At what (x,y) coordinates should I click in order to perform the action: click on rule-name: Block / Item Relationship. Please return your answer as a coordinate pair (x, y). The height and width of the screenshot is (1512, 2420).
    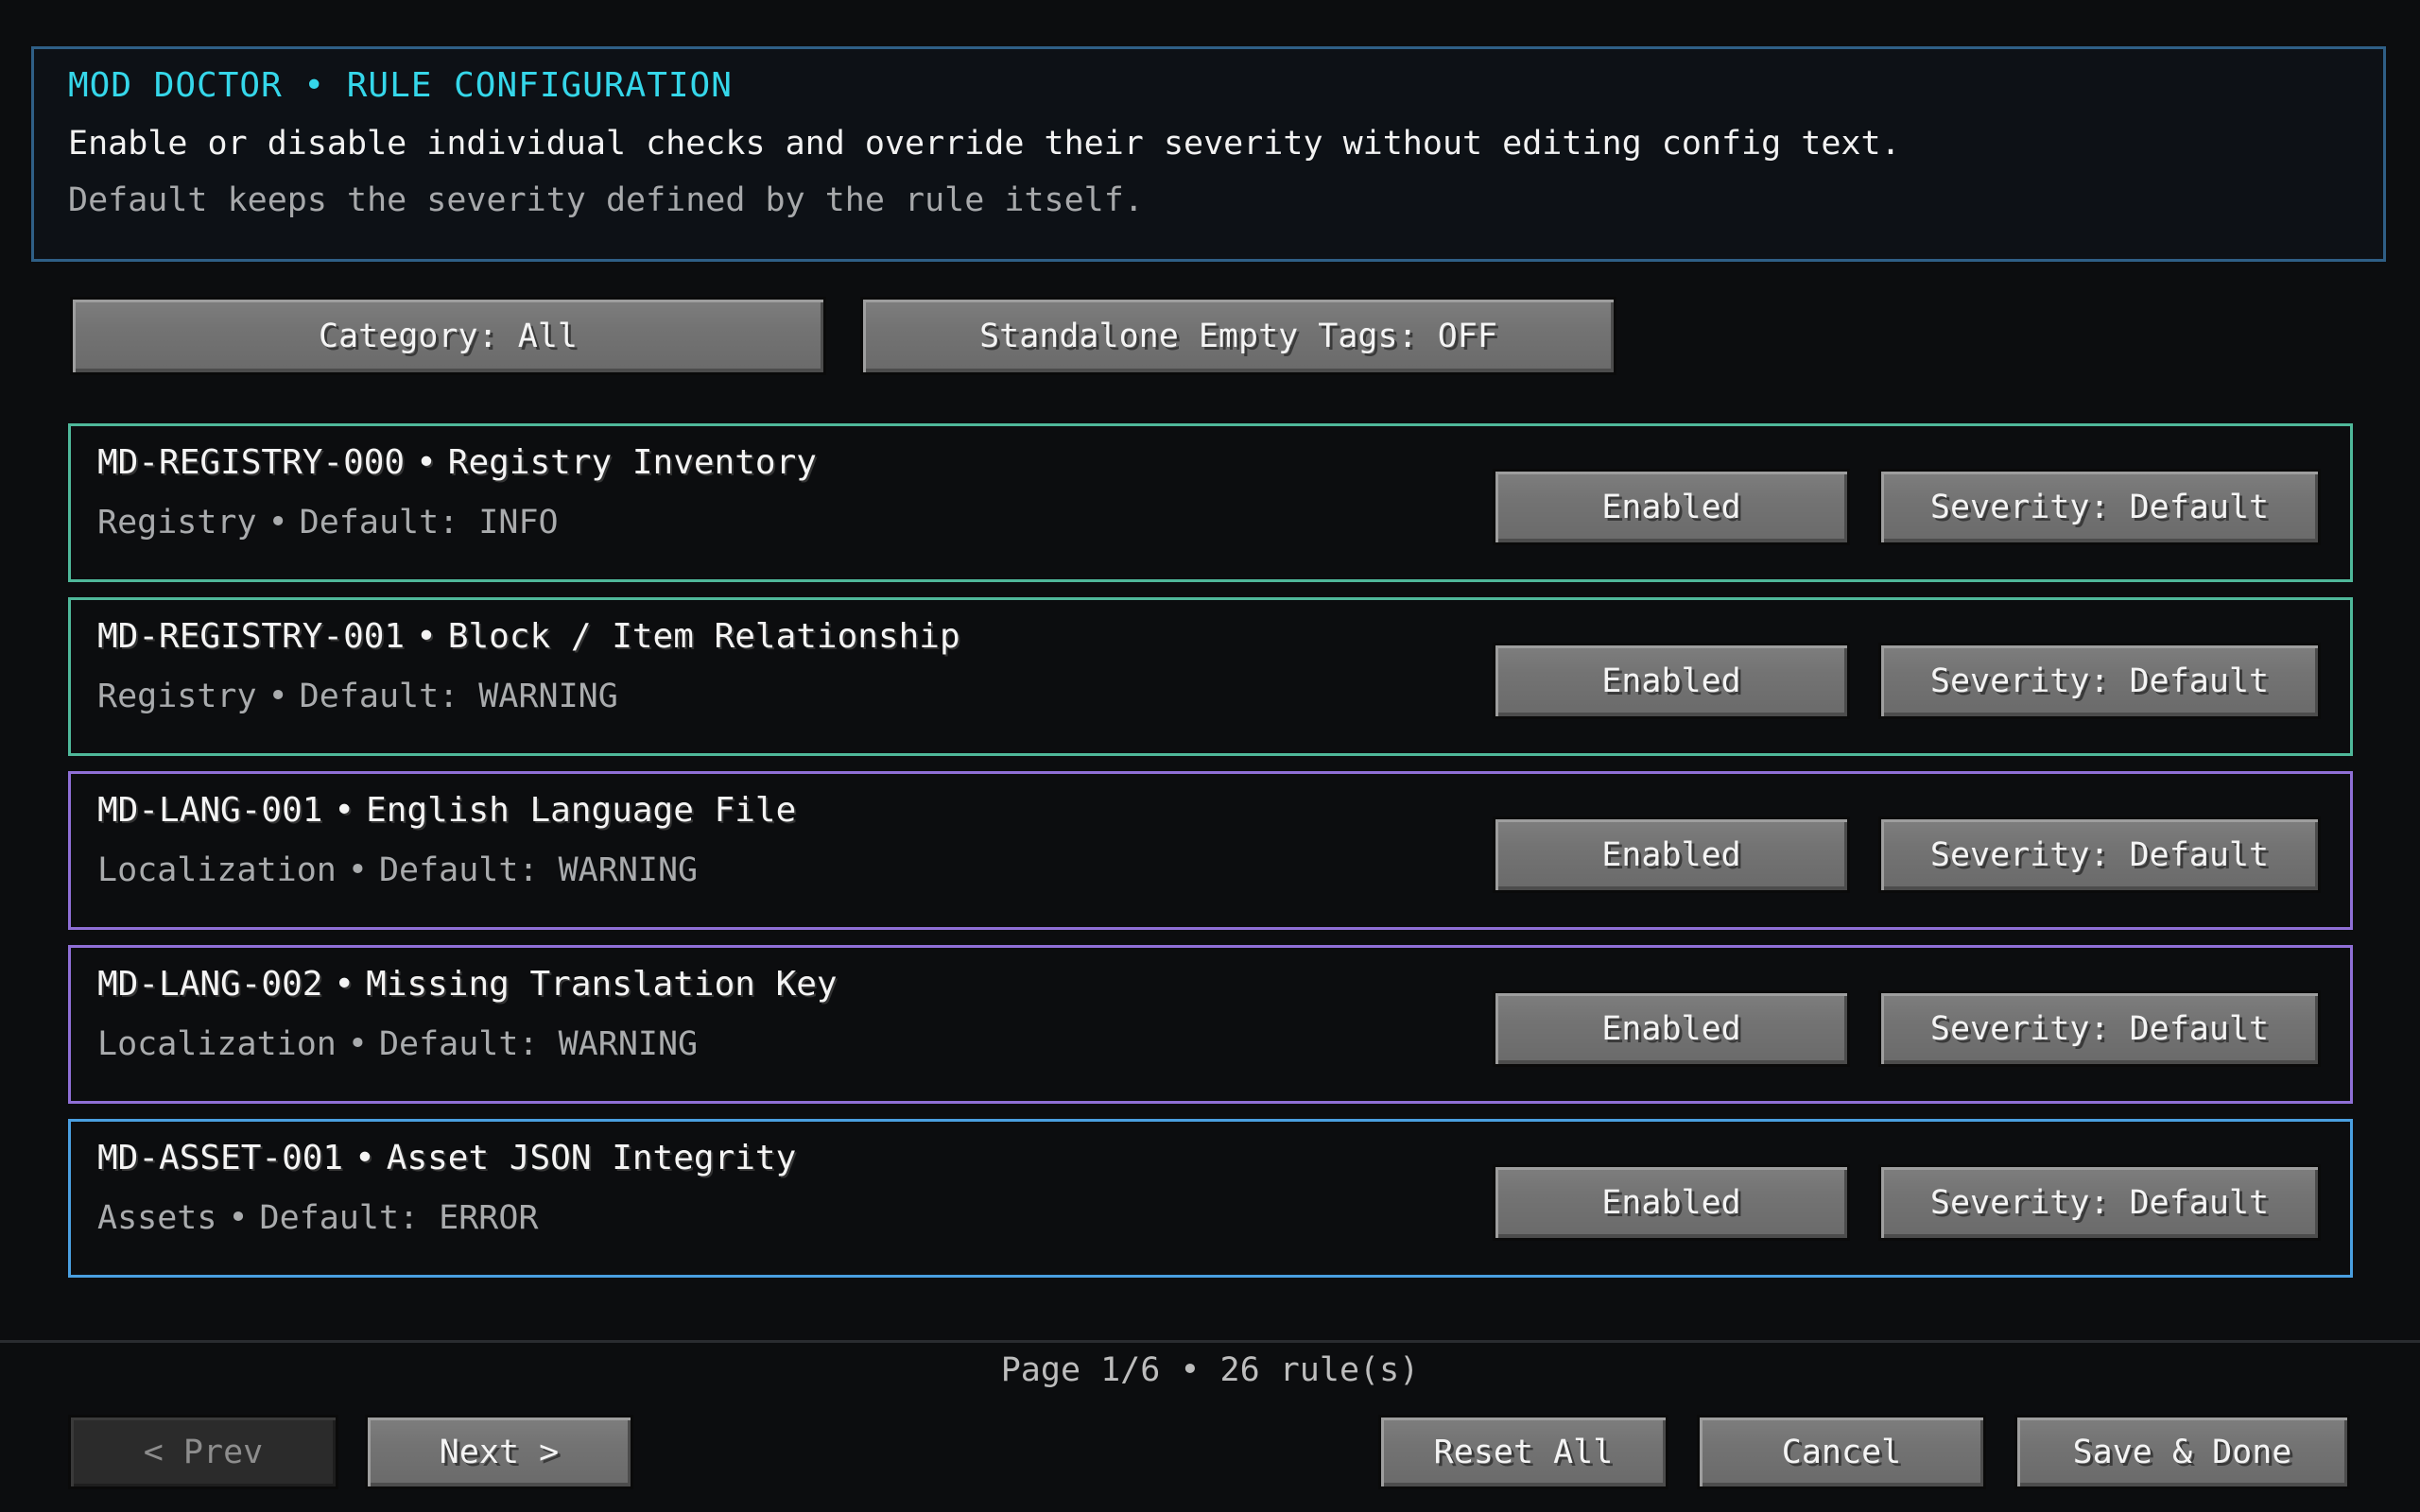
    Looking at the image, I should click on (703, 636).